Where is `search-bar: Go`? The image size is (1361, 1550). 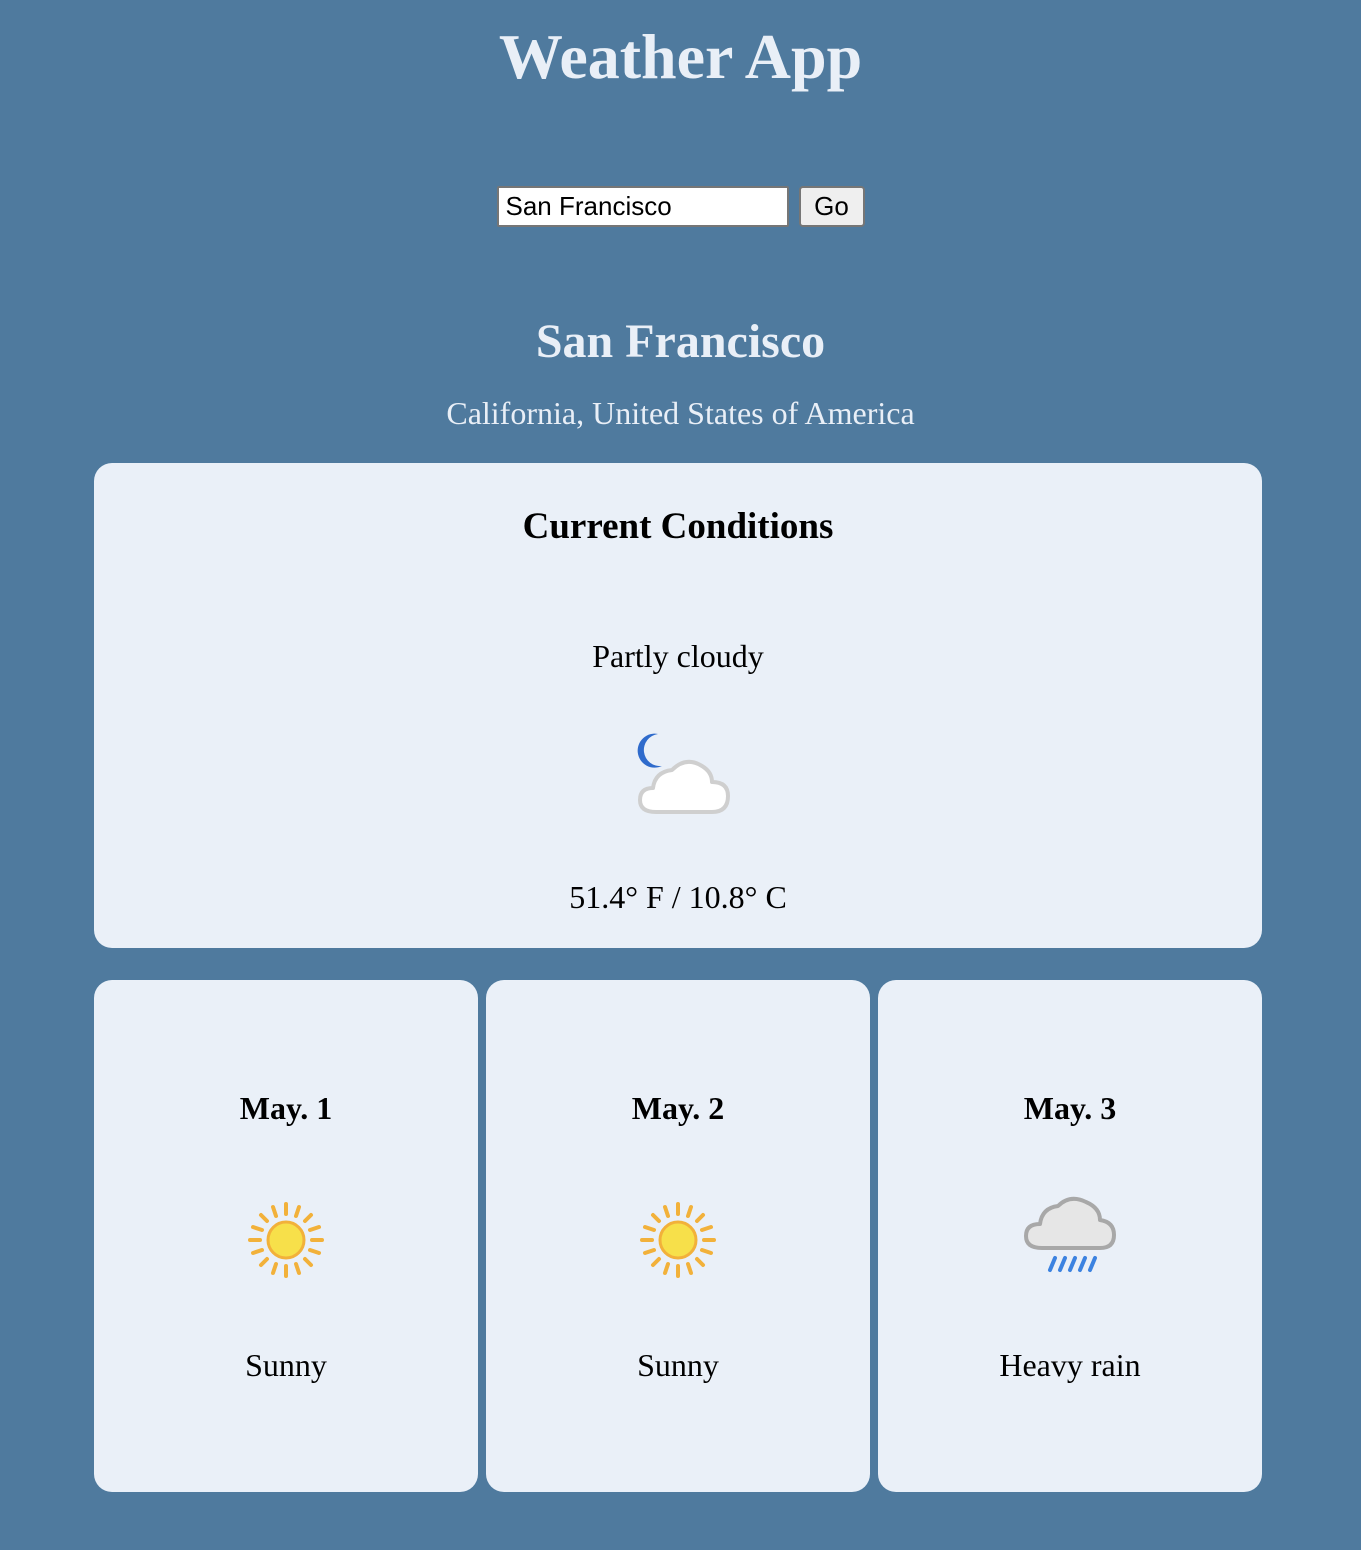 search-bar: Go is located at coordinates (680, 206).